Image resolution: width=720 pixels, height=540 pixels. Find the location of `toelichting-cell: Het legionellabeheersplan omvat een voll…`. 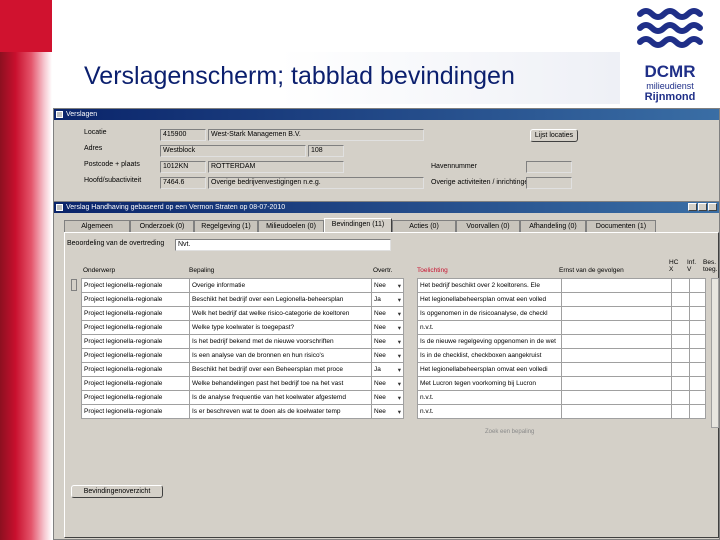

toelichting-cell: Het legionellabeheersplan omvat een voll… is located at coordinates (489, 369).